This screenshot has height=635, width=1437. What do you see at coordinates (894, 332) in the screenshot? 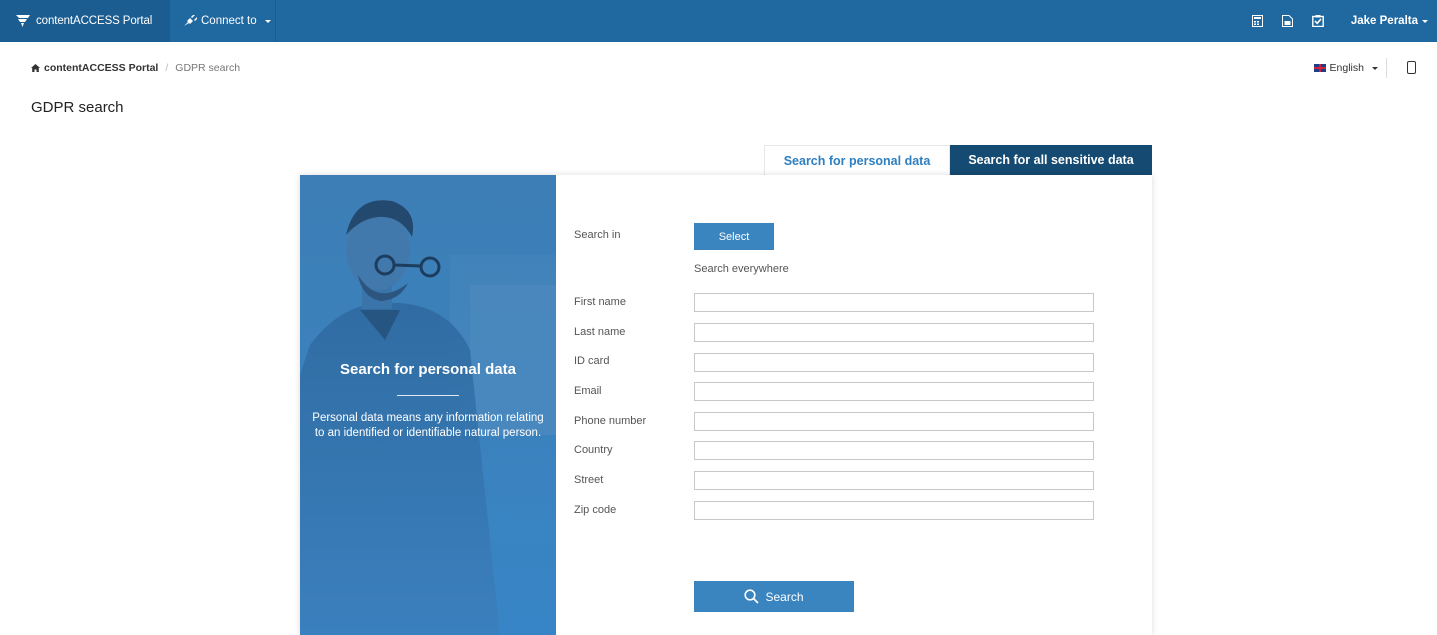
I see `last-name-field` at bounding box center [894, 332].